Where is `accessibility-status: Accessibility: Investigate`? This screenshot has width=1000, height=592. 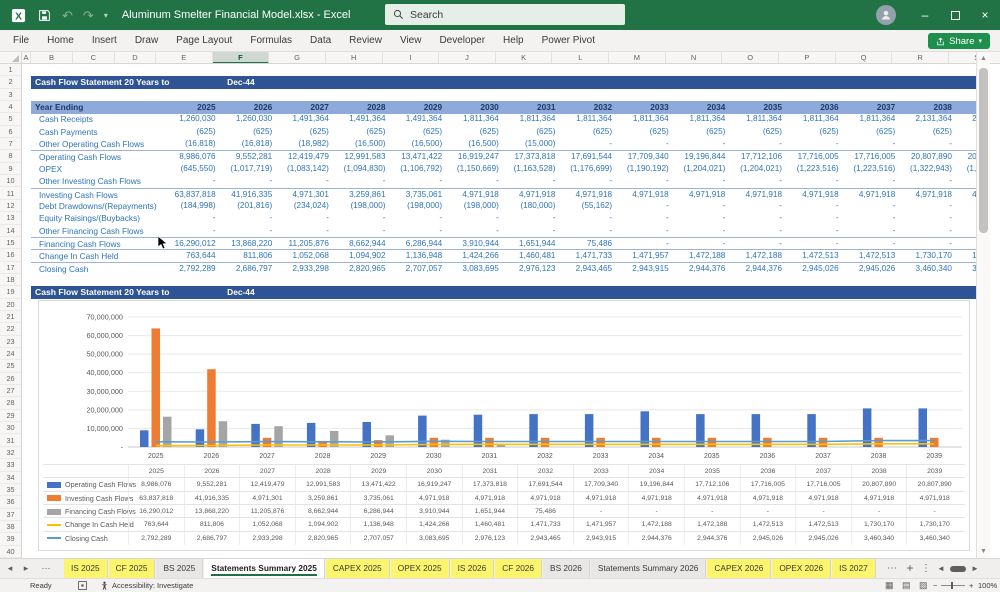
accessibility-status: Accessibility: Investigate is located at coordinates (152, 585).